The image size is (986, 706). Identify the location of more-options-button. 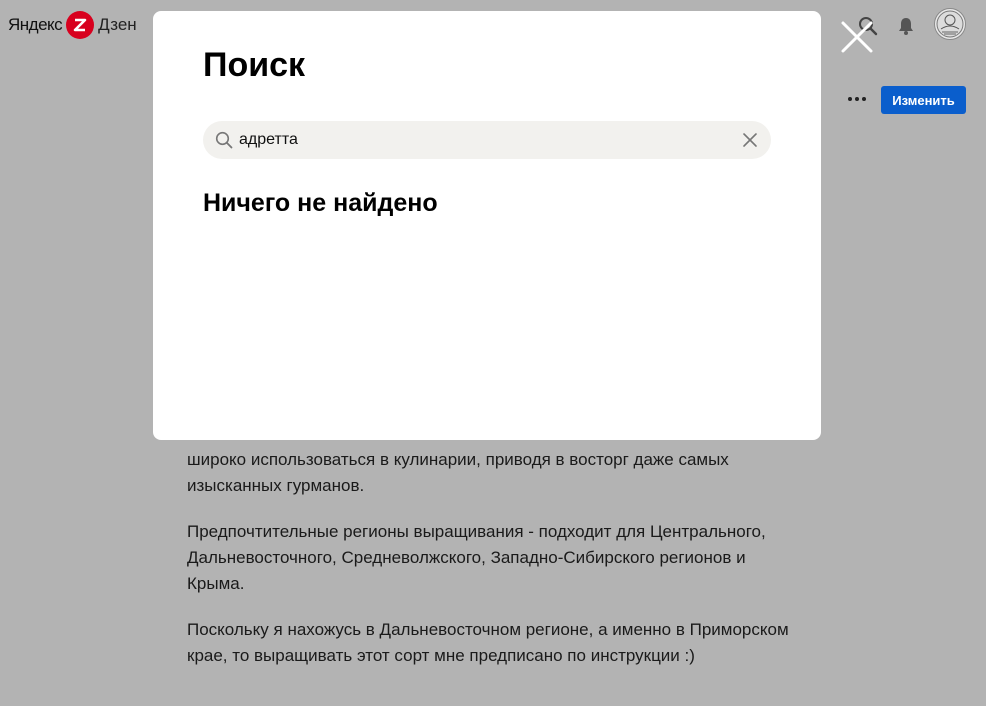
(857, 99).